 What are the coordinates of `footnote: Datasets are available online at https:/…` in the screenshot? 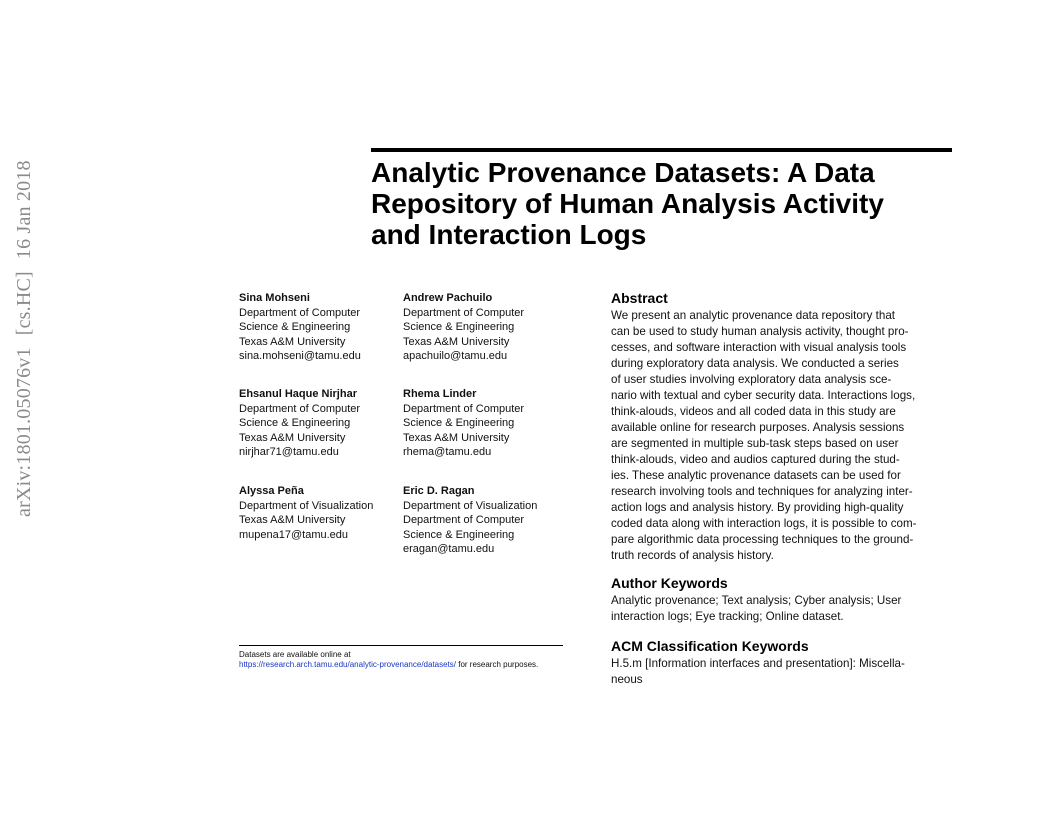 It's located at (388, 660).